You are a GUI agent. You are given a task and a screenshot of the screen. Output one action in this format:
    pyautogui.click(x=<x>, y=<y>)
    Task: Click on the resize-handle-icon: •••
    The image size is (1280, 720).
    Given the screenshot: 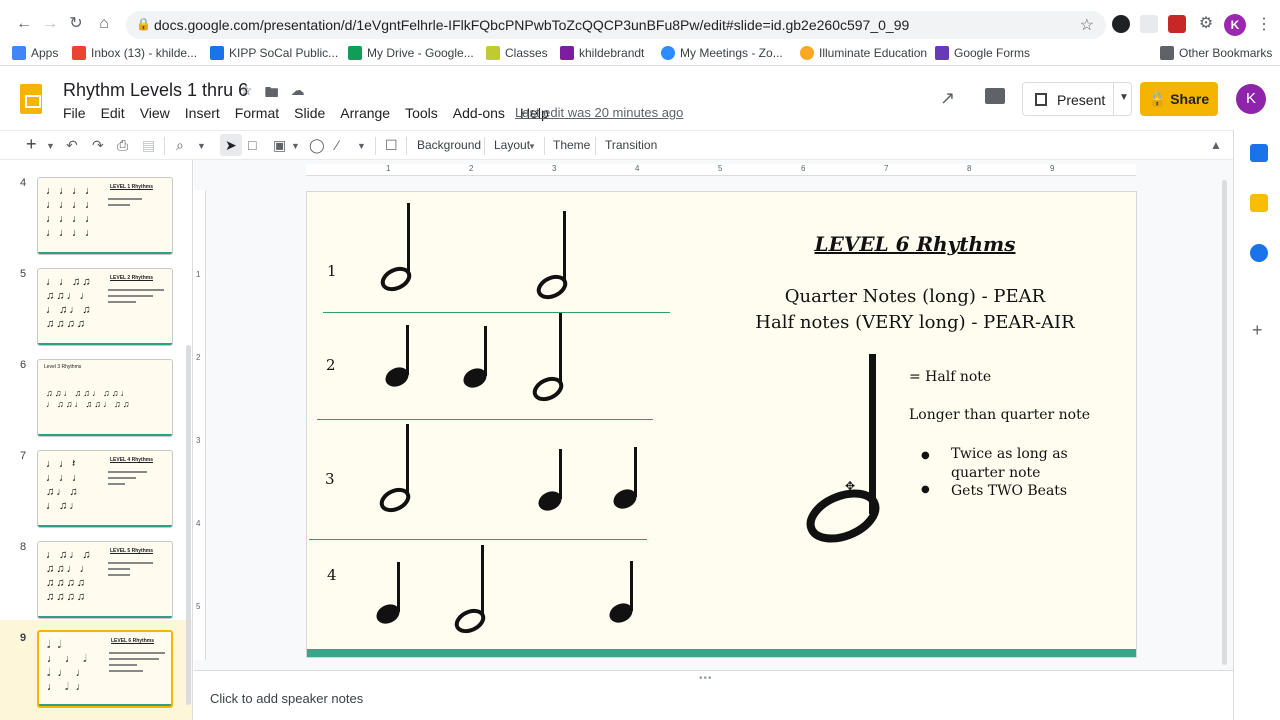 What is the action you would take?
    pyautogui.click(x=706, y=678)
    